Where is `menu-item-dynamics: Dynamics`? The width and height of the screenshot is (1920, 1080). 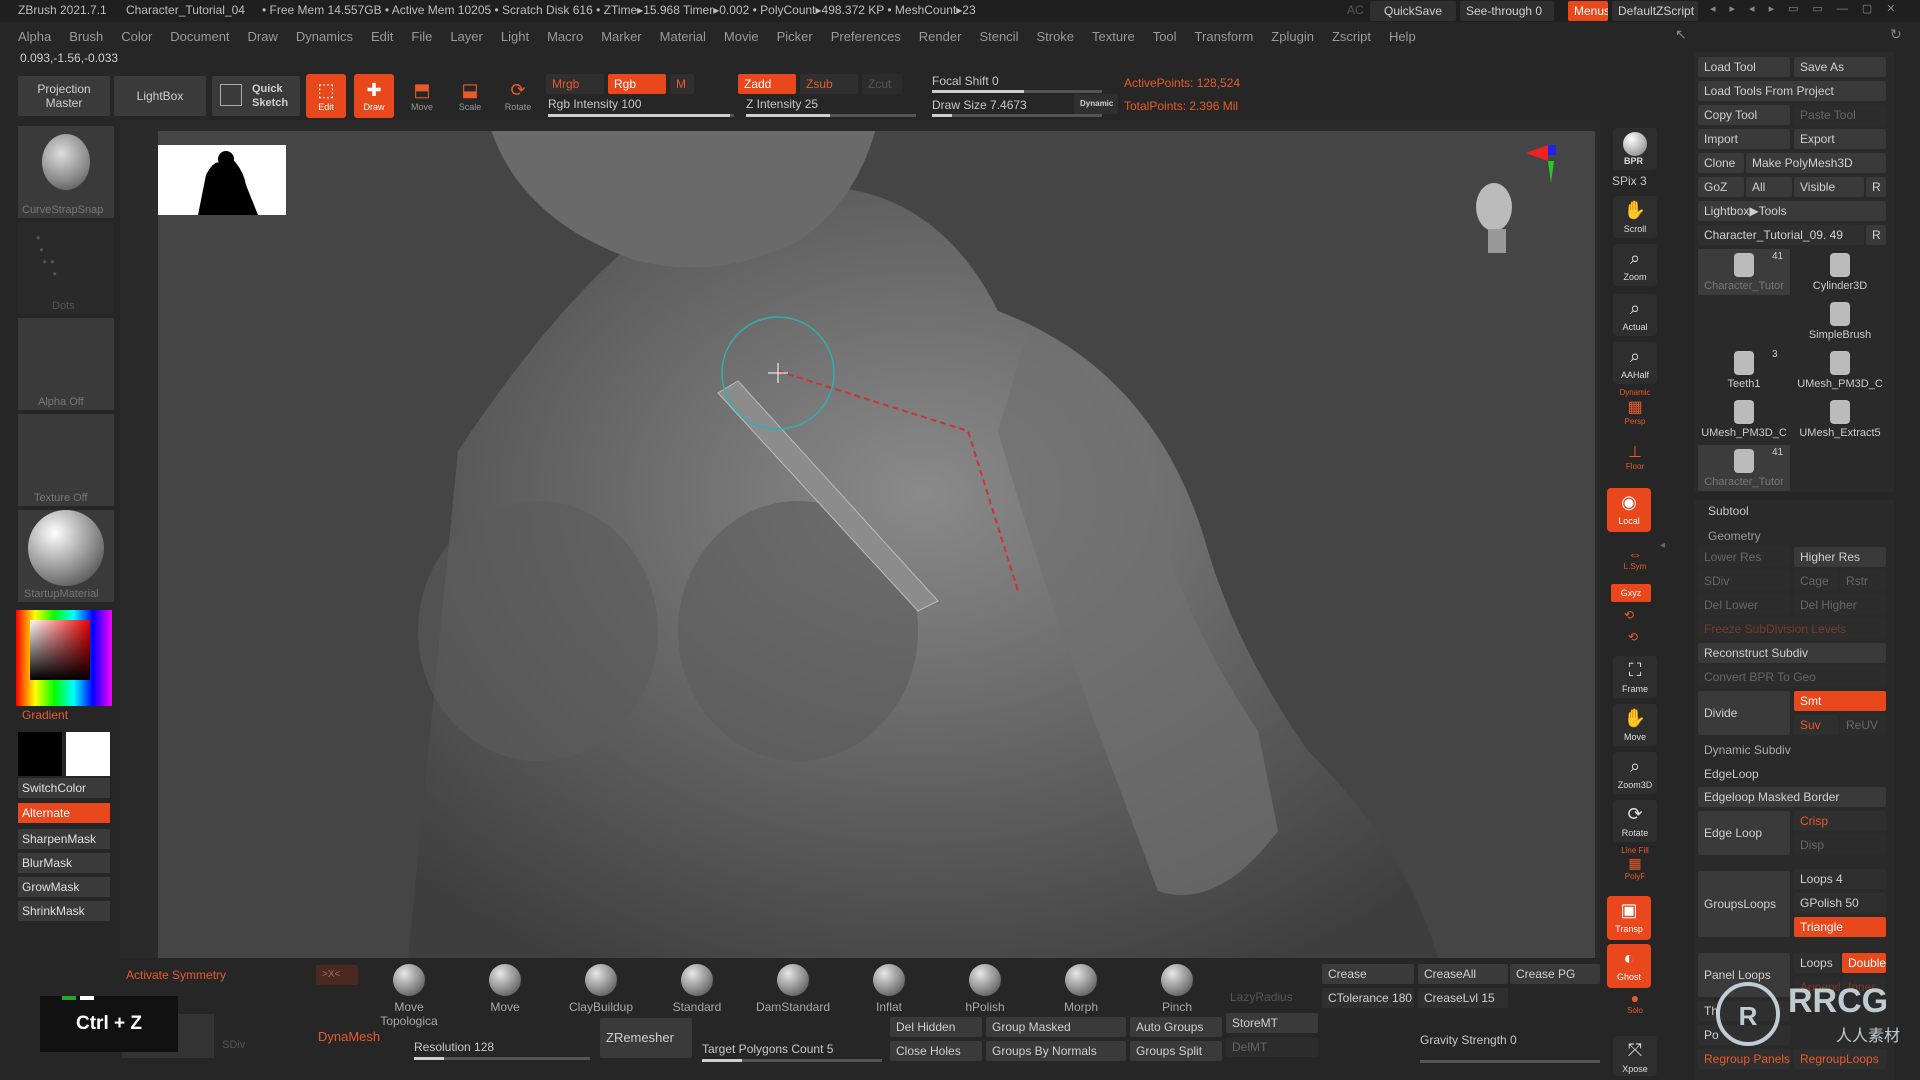
menu-item-dynamics: Dynamics is located at coordinates (324, 37).